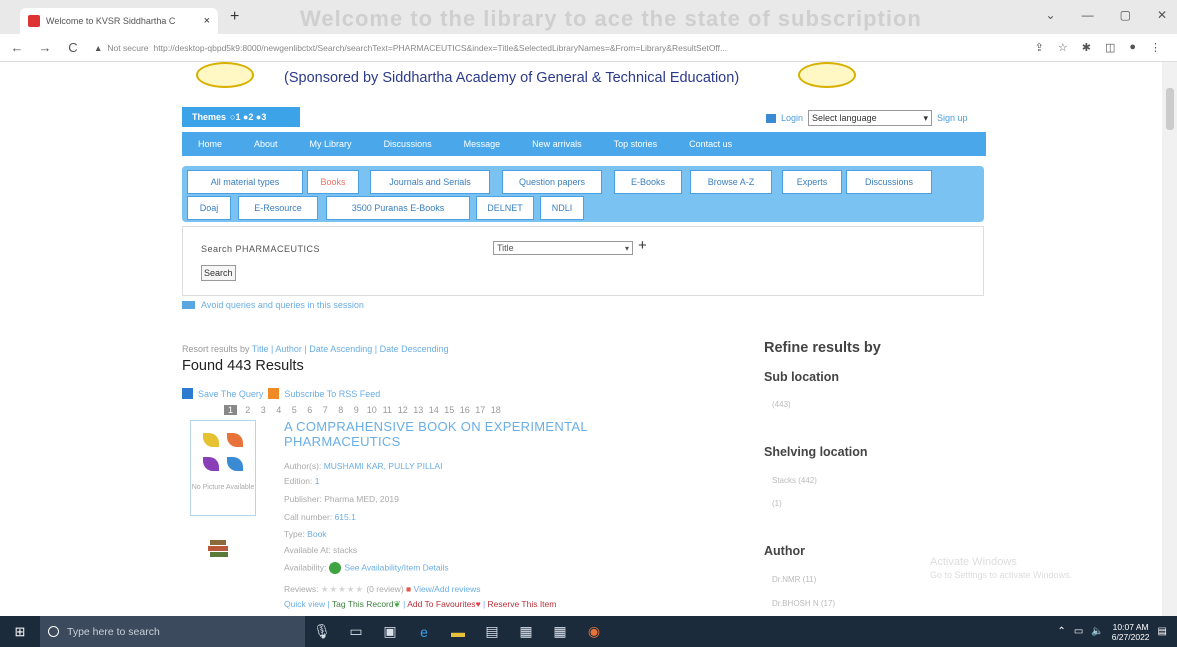 The image size is (1177, 647). Describe the element at coordinates (363, 604) in the screenshot. I see `tag-record-link: Tag This Record` at that location.